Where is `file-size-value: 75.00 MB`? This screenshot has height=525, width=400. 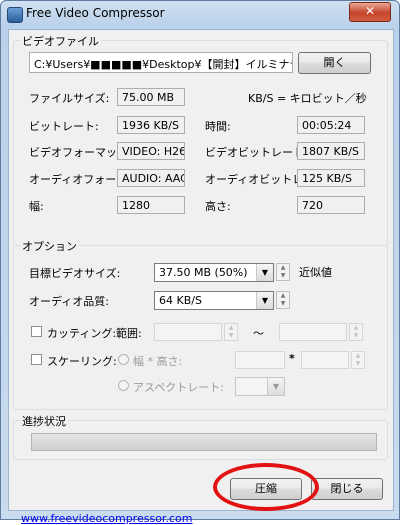 file-size-value: 75.00 MB is located at coordinates (151, 97).